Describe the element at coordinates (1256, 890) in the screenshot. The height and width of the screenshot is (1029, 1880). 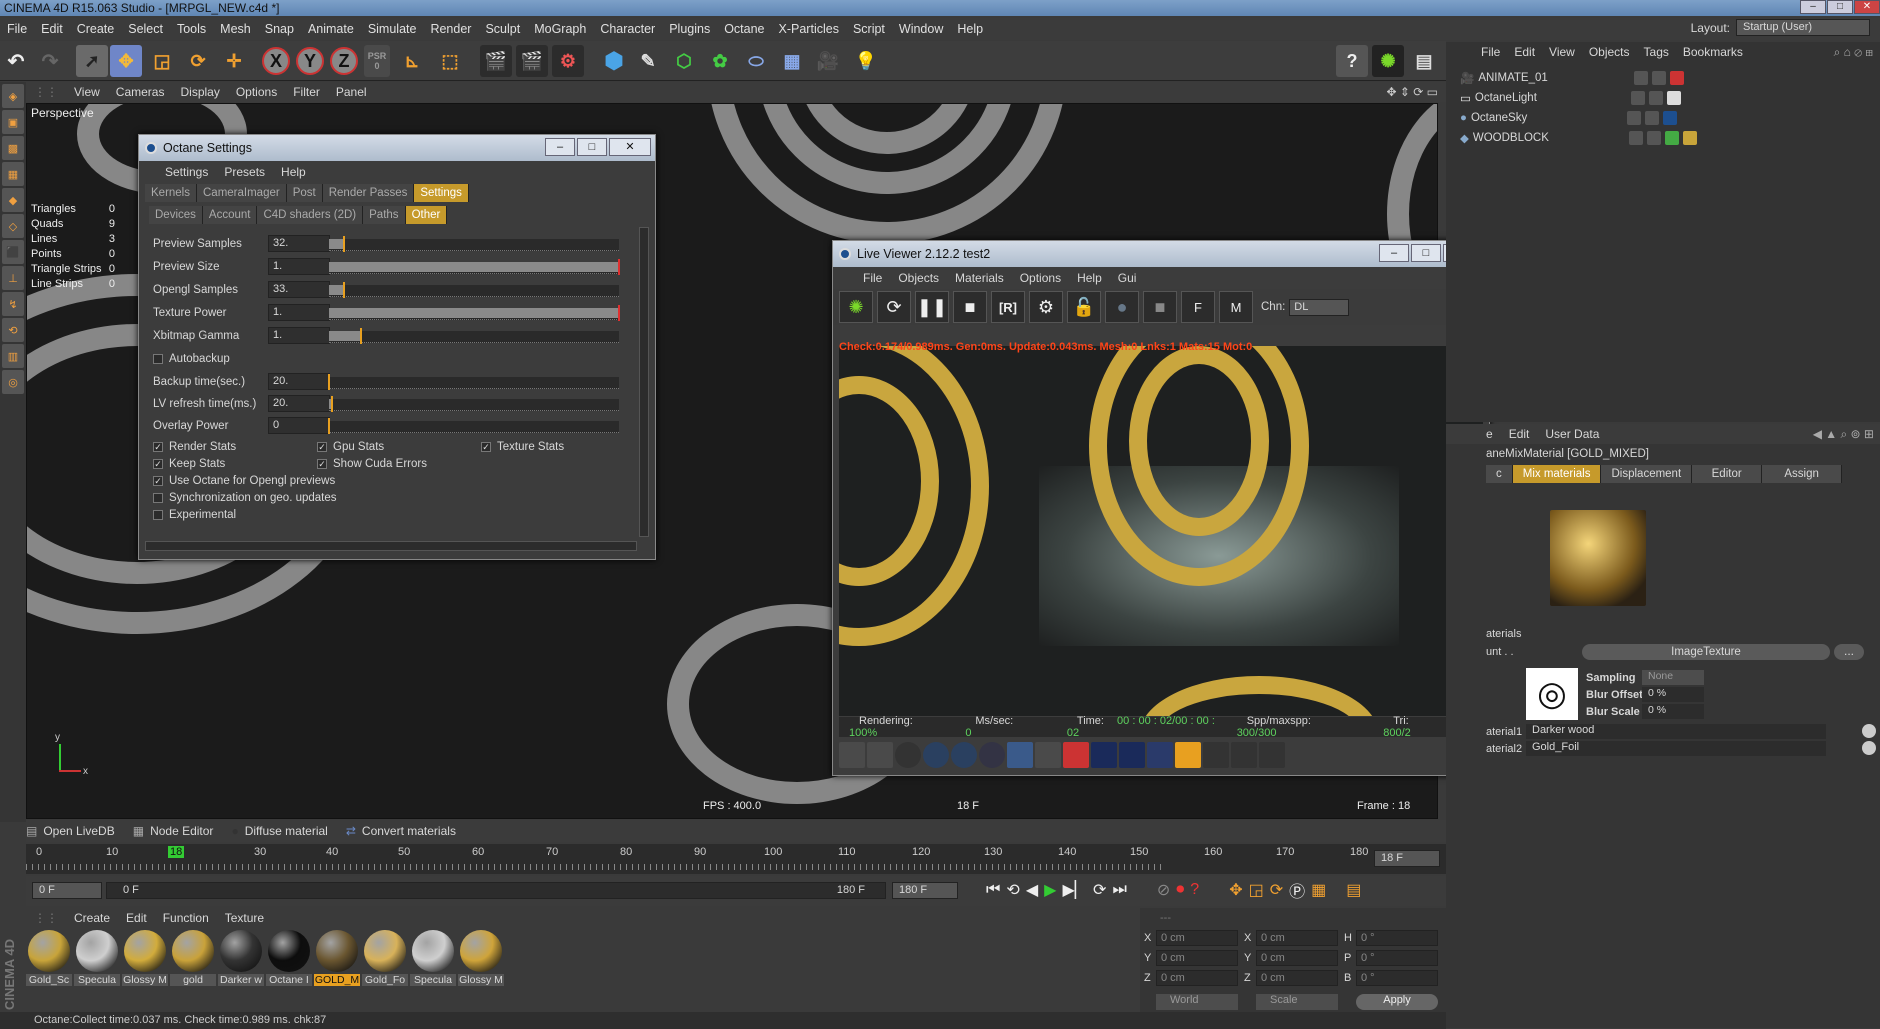
I see `key-scale-icon: ◲` at that location.